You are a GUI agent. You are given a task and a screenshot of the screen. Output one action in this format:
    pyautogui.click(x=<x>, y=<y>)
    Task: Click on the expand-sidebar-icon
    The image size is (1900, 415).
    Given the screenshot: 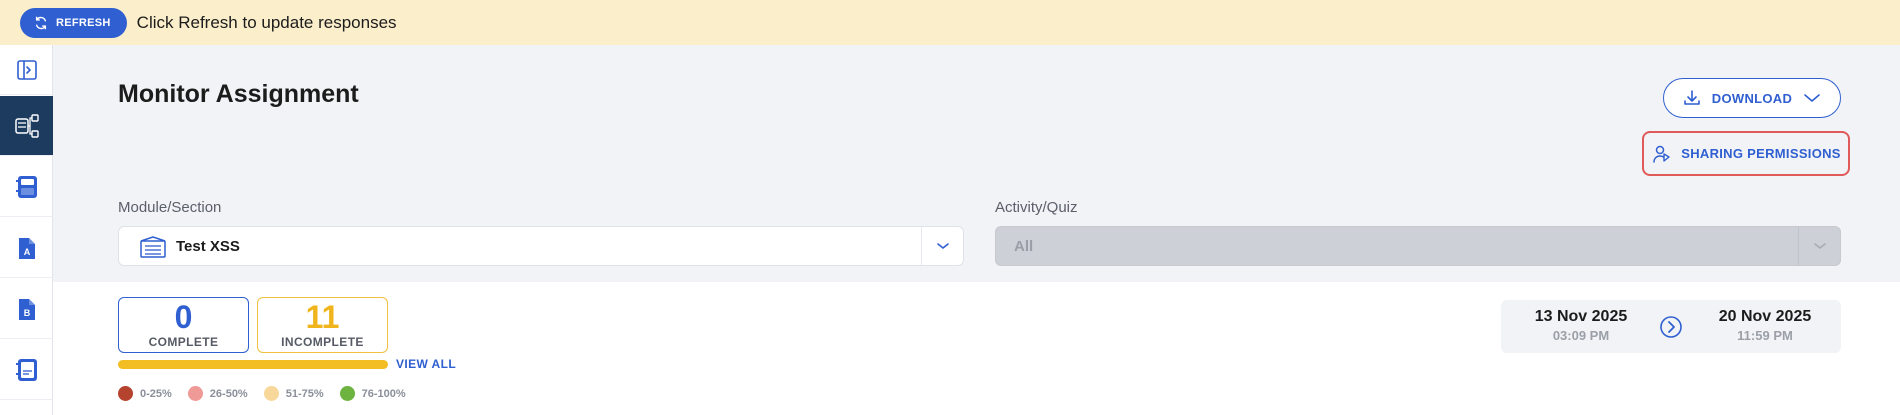 What is the action you would take?
    pyautogui.click(x=26, y=69)
    